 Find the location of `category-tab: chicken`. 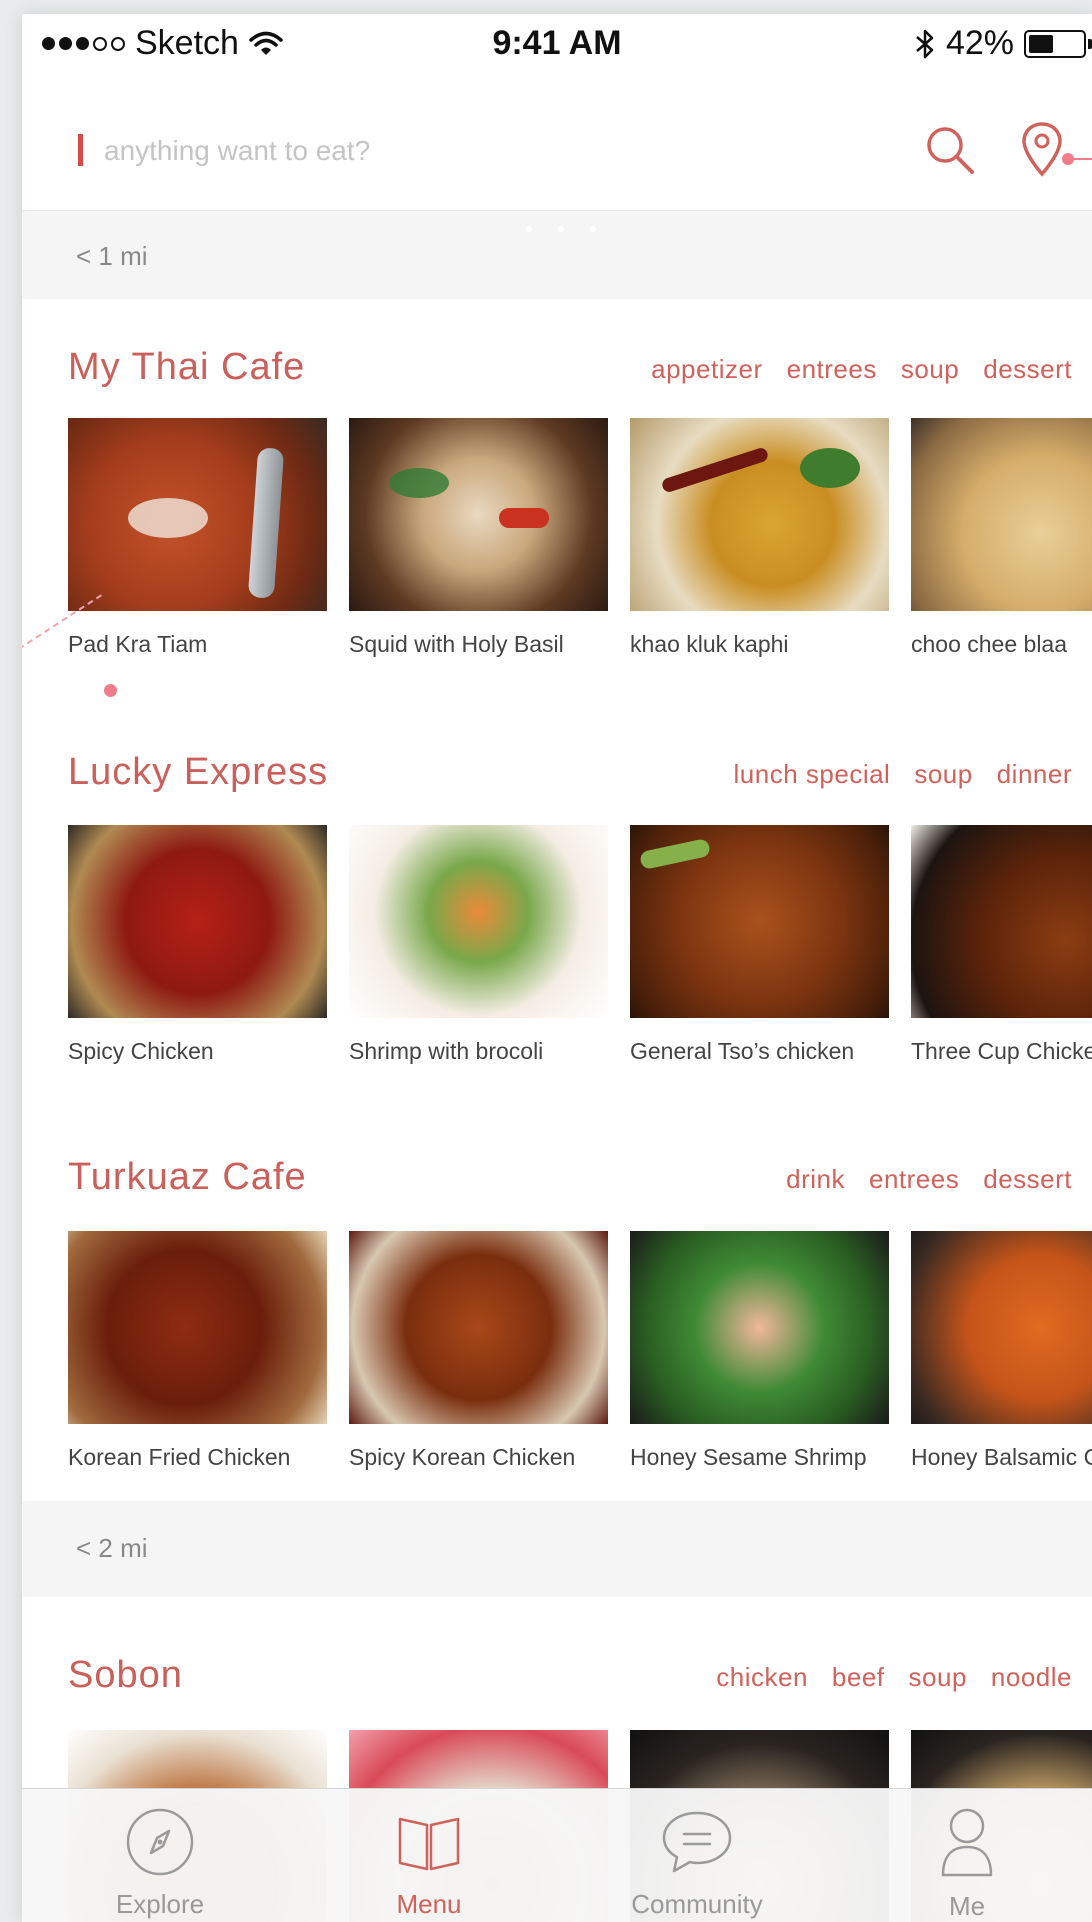

category-tab: chicken is located at coordinates (762, 1677).